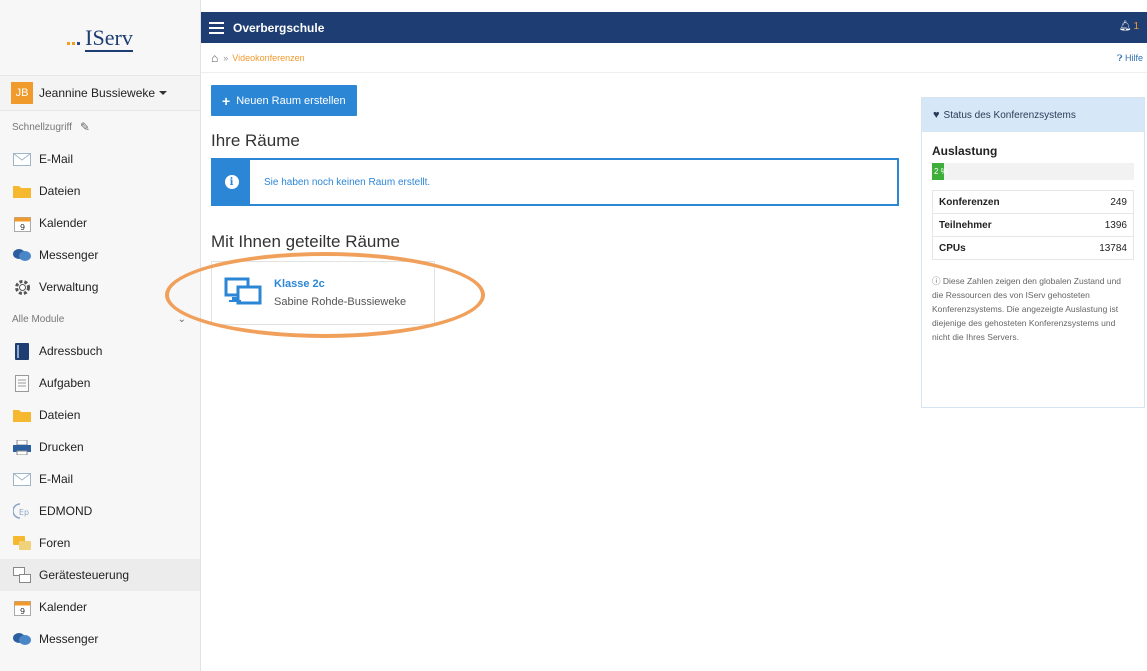 This screenshot has width=1147, height=671. What do you see at coordinates (997, 202) in the screenshot?
I see `status-key: Konferenzen` at bounding box center [997, 202].